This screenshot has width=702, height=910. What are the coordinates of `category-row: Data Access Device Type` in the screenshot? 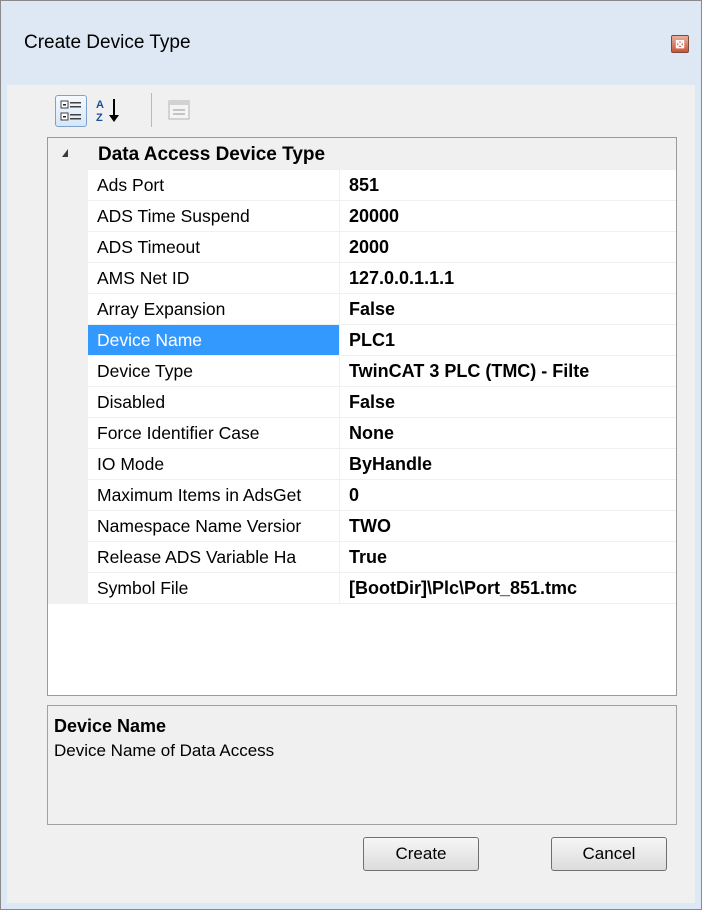 It's located at (362, 154).